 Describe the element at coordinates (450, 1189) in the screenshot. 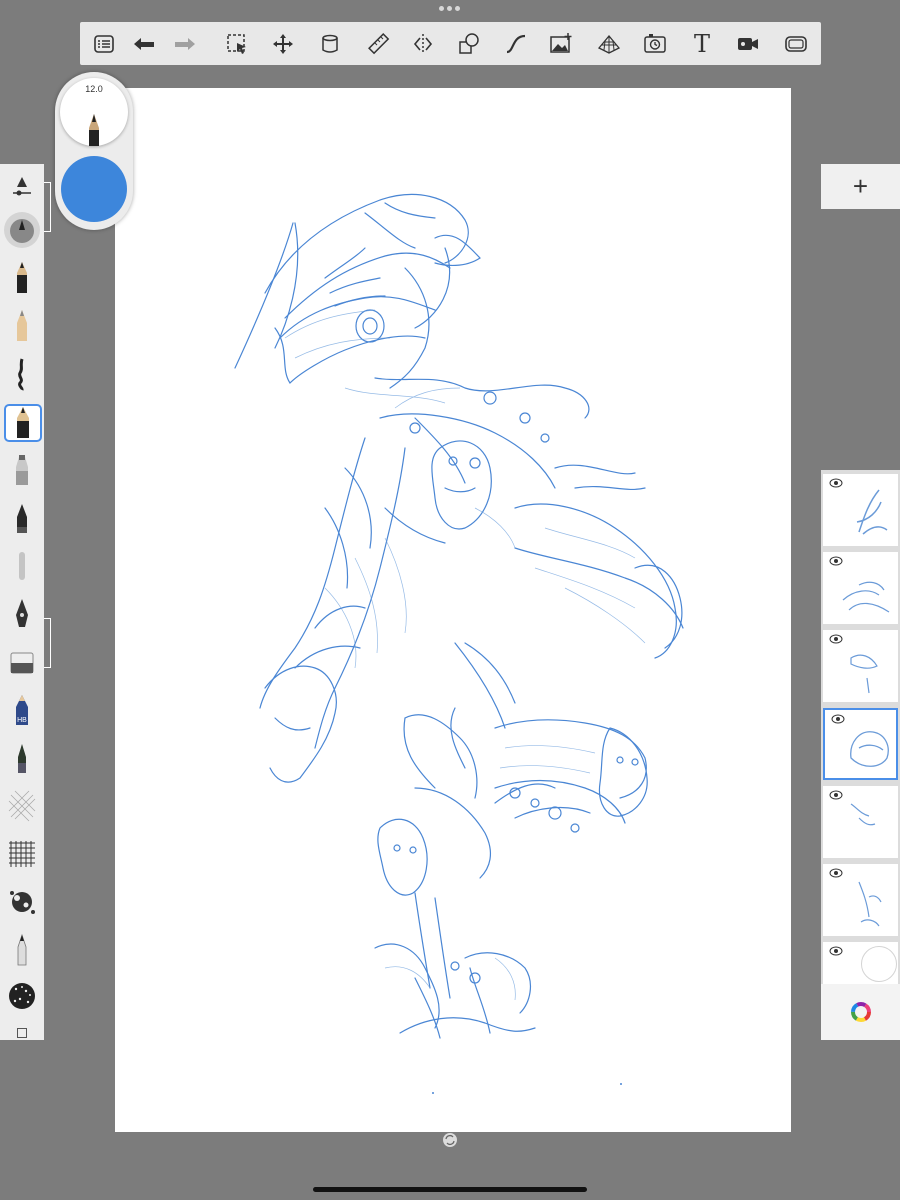

I see `home-indicator` at that location.